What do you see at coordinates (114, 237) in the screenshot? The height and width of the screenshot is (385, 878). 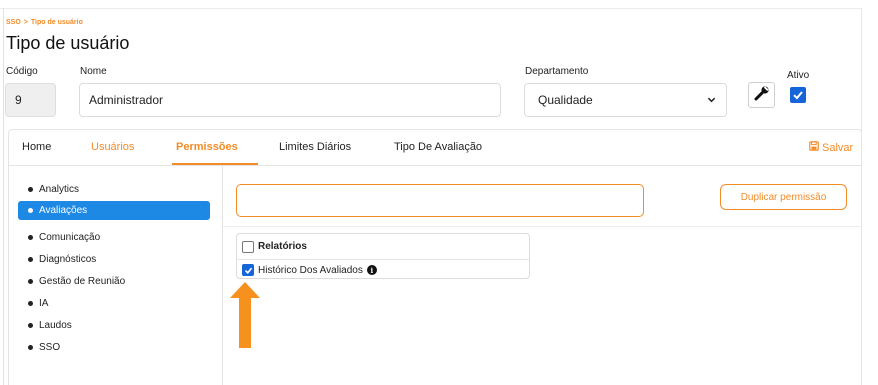 I see `sidebar-item-comunicacao: Comunicação` at bounding box center [114, 237].